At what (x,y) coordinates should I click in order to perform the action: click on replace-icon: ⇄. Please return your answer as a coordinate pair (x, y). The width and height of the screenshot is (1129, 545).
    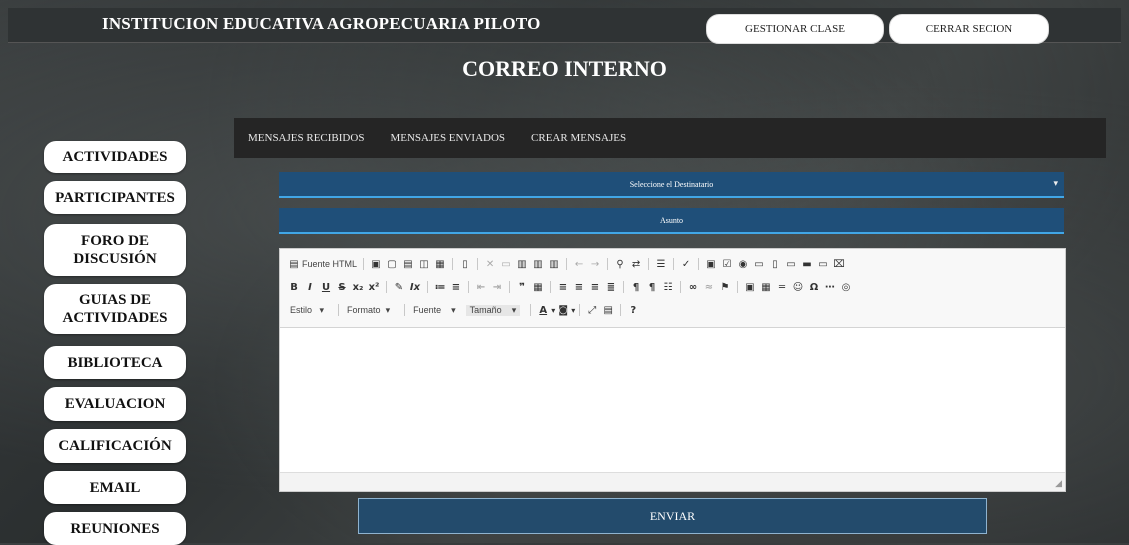
    Looking at the image, I should click on (636, 264).